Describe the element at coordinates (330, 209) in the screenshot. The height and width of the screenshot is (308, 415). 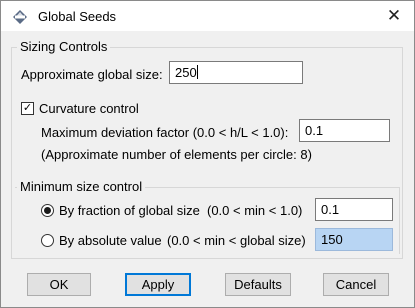
I see `fraction-value: 0.1` at that location.